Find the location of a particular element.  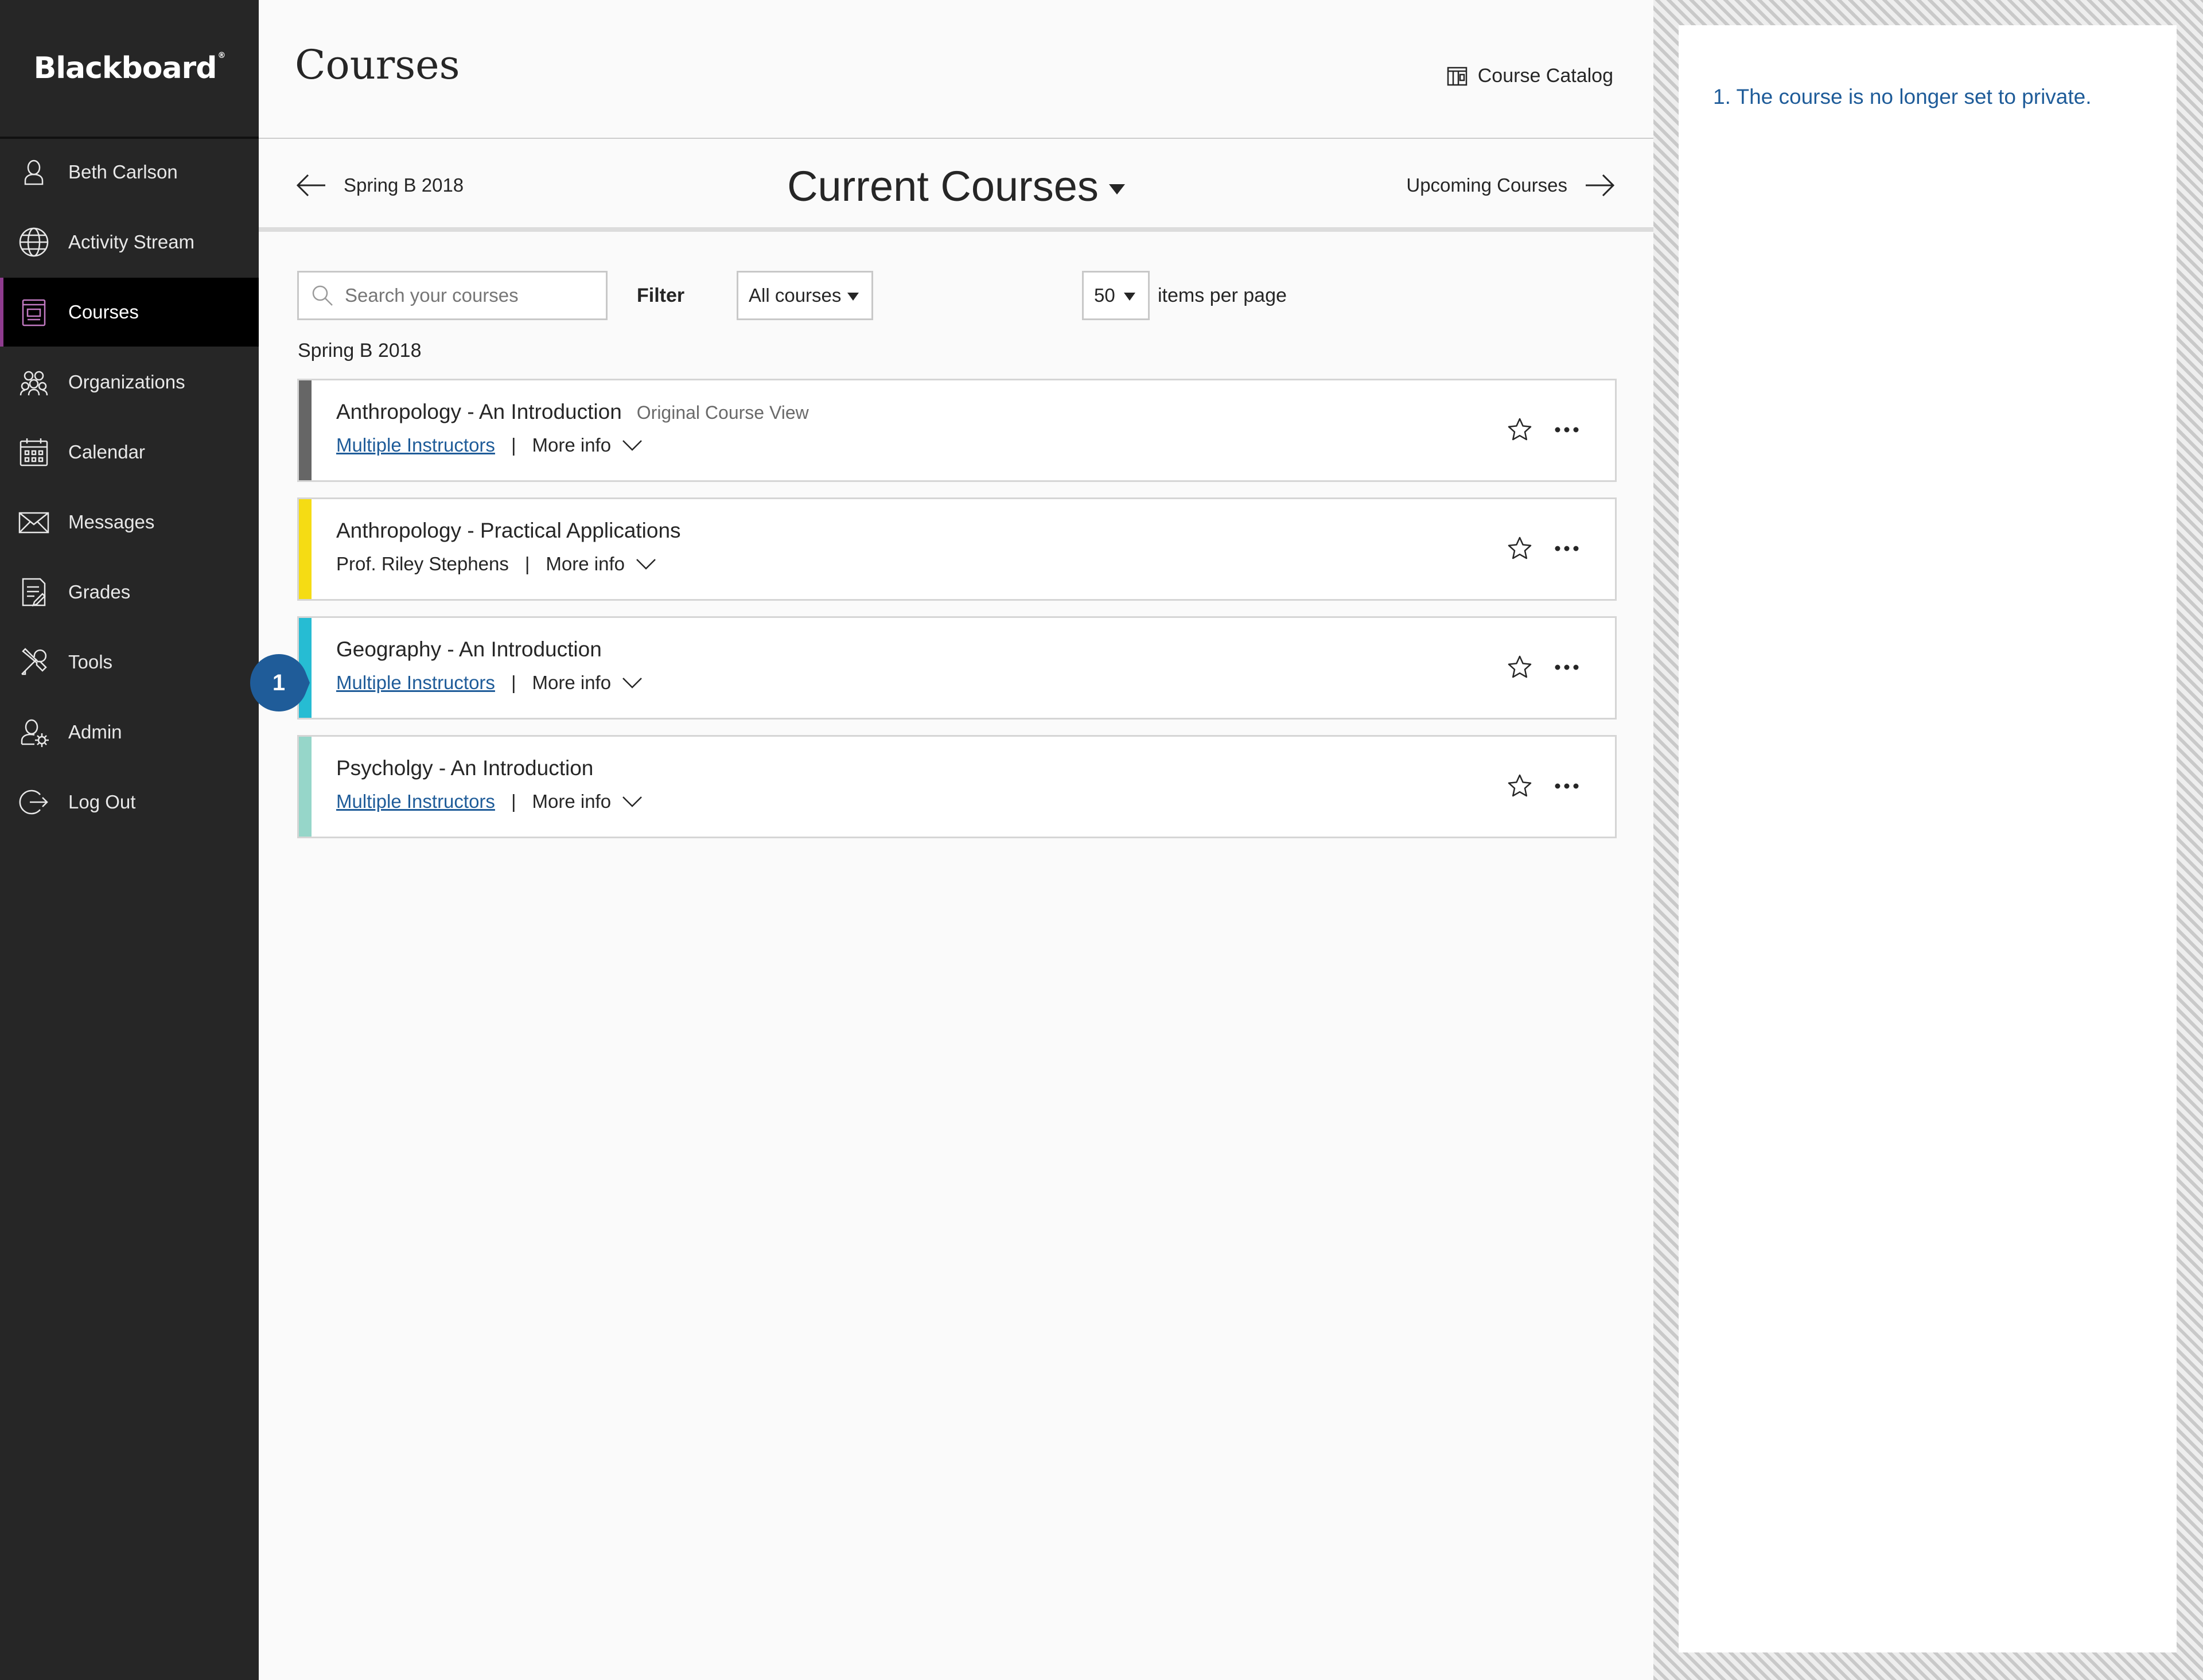

nav-label-tools: Tools is located at coordinates (91, 661).